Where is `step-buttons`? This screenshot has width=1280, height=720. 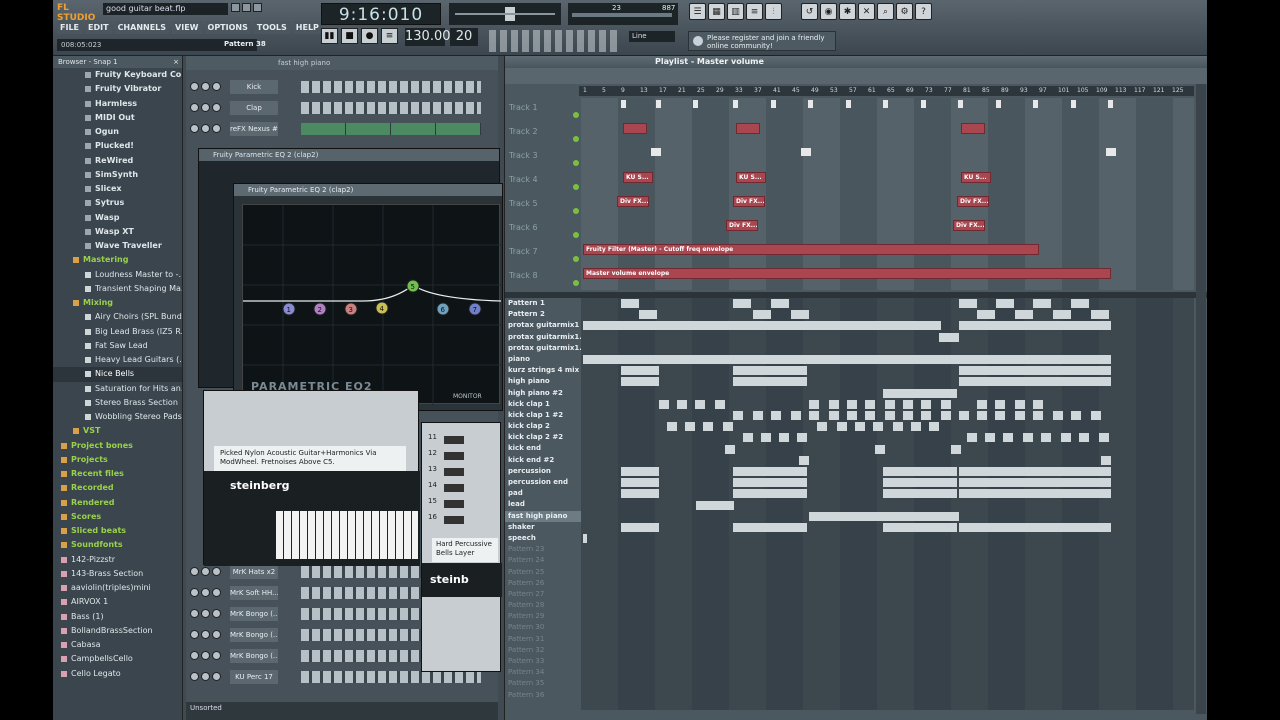 step-buttons is located at coordinates (391, 677).